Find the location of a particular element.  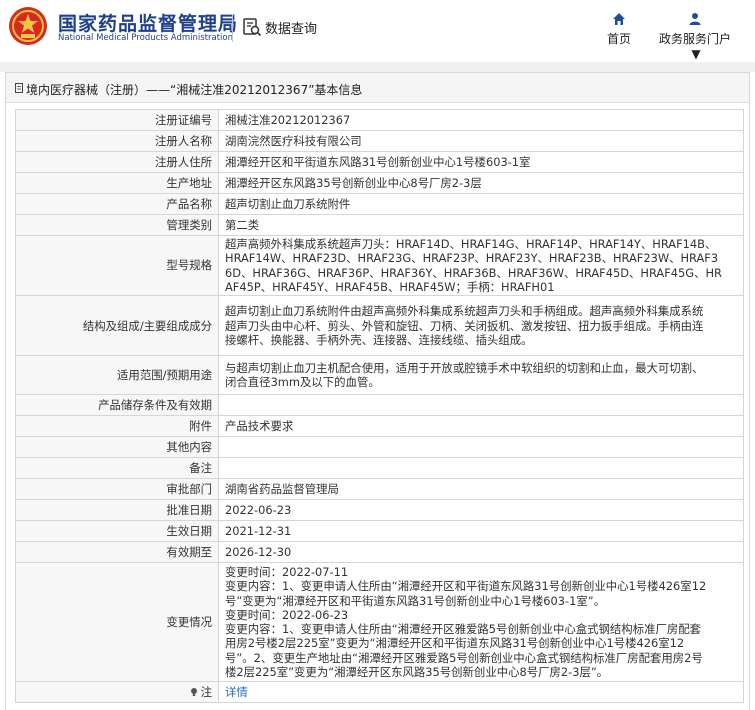

title-bar: 境内医疗器械（注册）——“湘械注准20212012367”基本信息 is located at coordinates (377, 88).